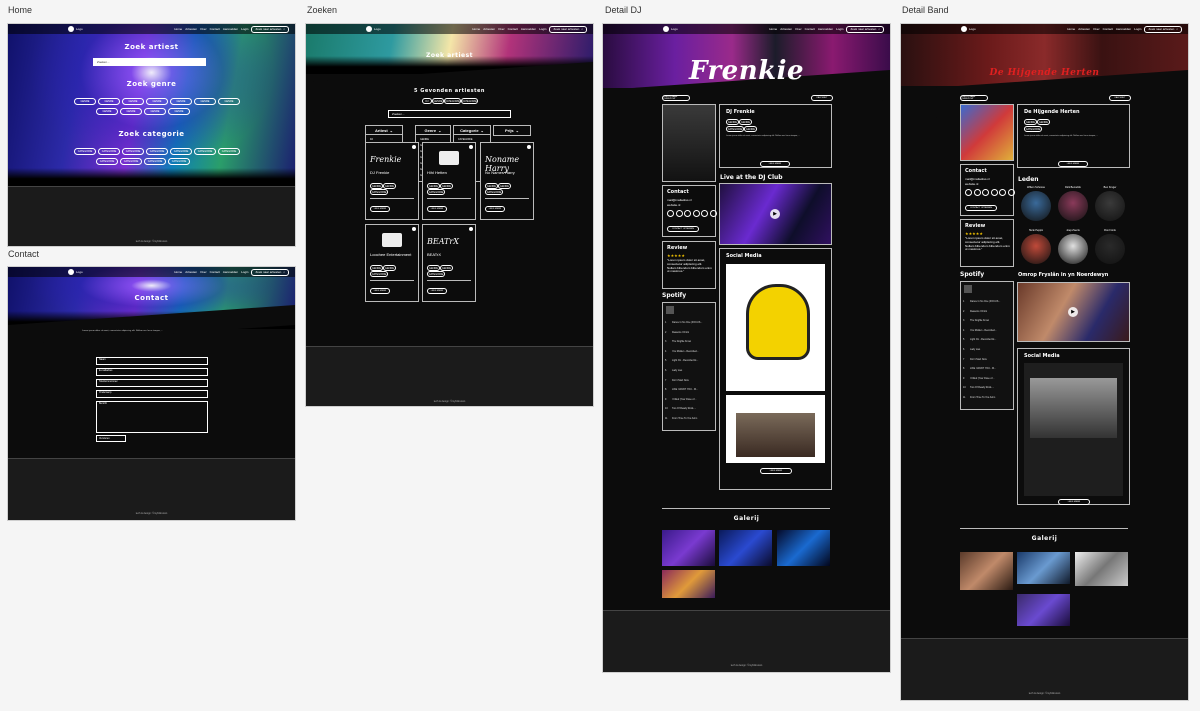  What do you see at coordinates (822, 98) in the screenshot?
I see `favorite-button: FAVORIET` at bounding box center [822, 98].